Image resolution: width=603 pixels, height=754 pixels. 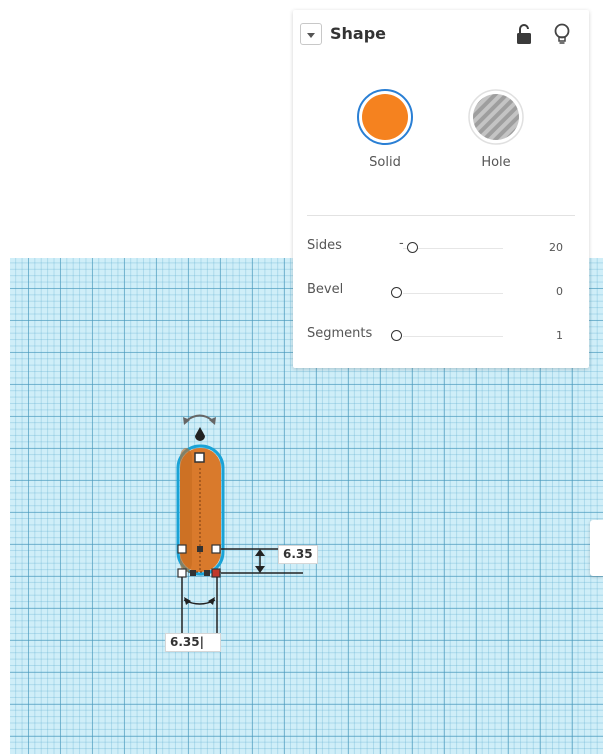 I want to click on height-arrowhead-down, so click(x=260, y=569).